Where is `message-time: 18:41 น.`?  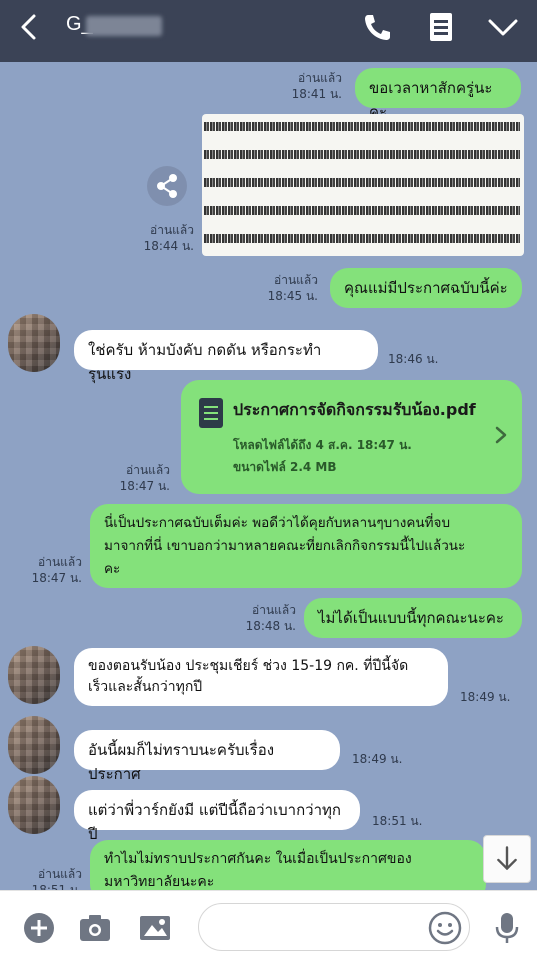 message-time: 18:41 น. is located at coordinates (316, 94).